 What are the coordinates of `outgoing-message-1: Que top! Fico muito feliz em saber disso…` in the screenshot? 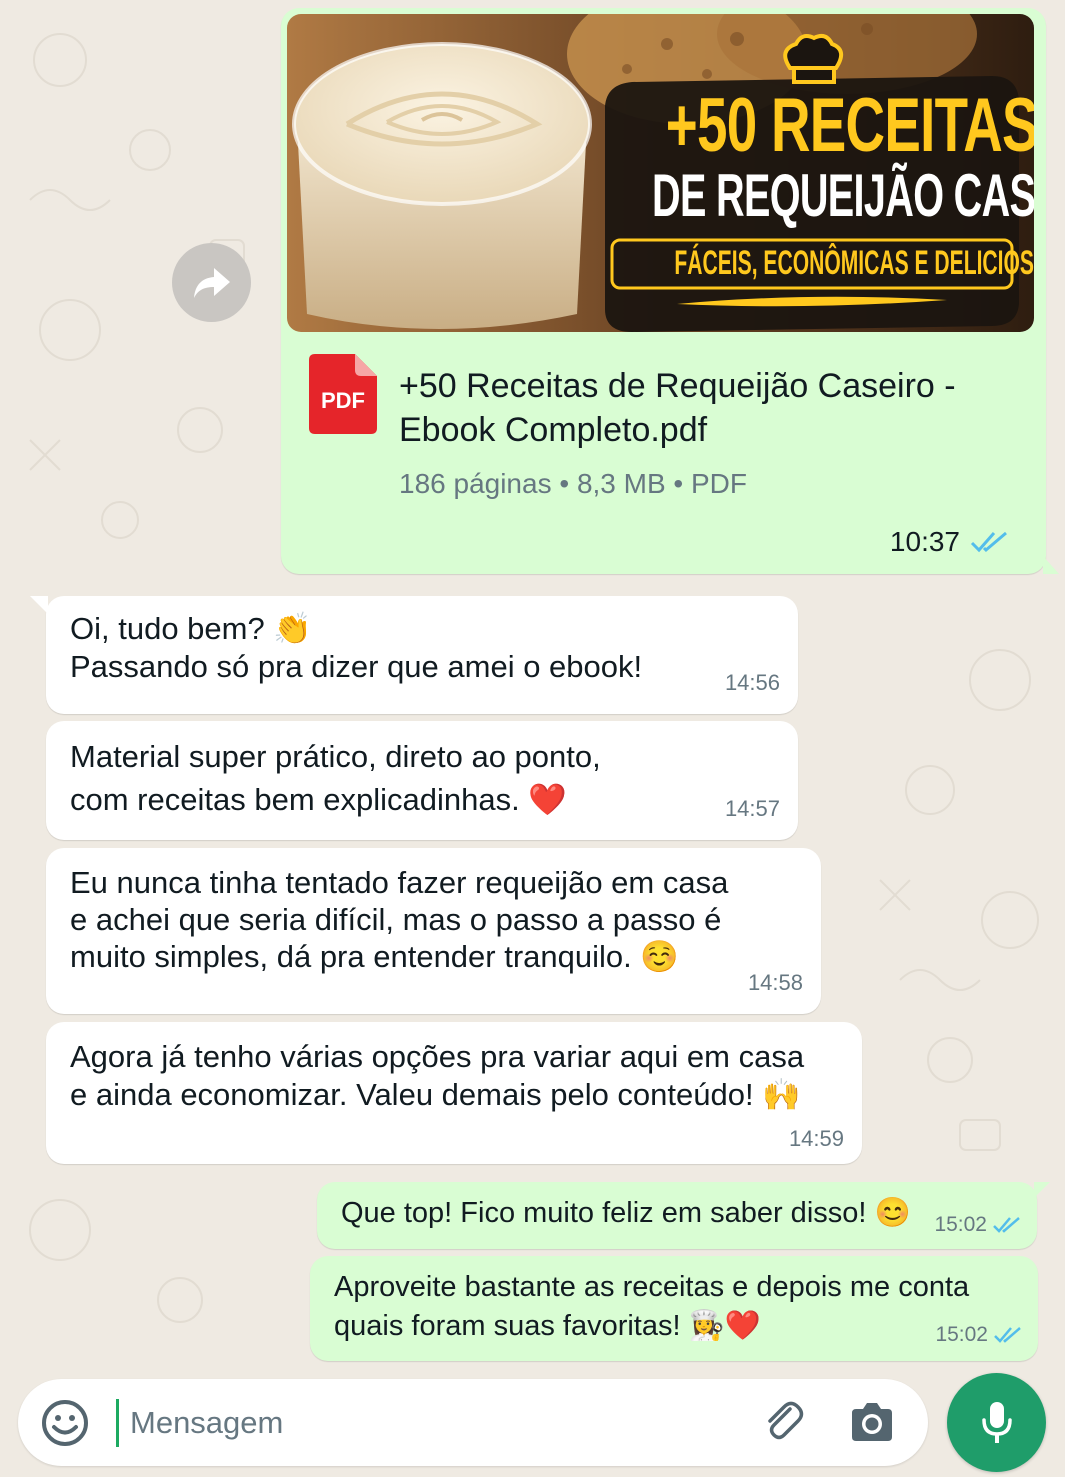 It's located at (677, 1215).